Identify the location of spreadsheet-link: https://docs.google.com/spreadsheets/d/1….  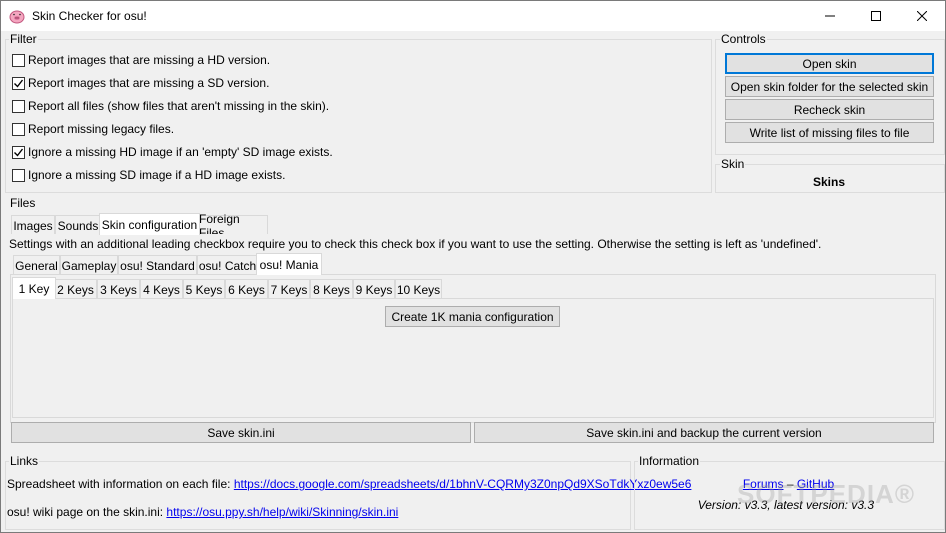
(463, 484).